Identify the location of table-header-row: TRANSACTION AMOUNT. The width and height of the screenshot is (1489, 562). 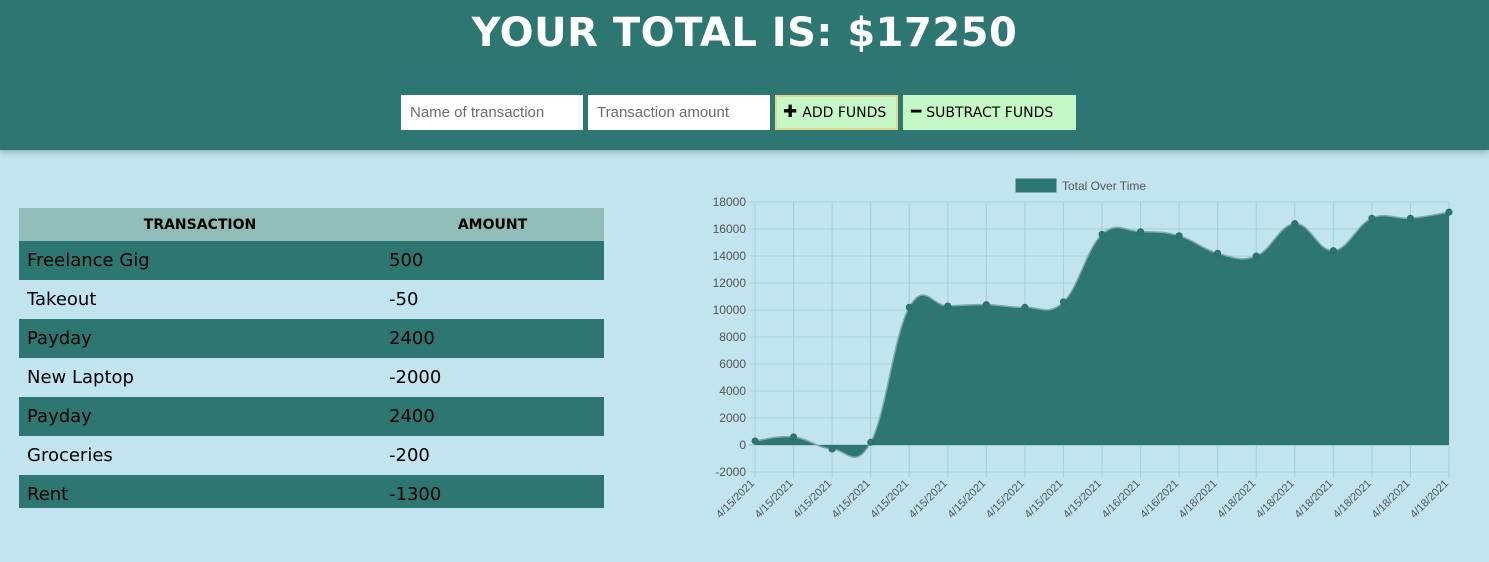
(311, 224).